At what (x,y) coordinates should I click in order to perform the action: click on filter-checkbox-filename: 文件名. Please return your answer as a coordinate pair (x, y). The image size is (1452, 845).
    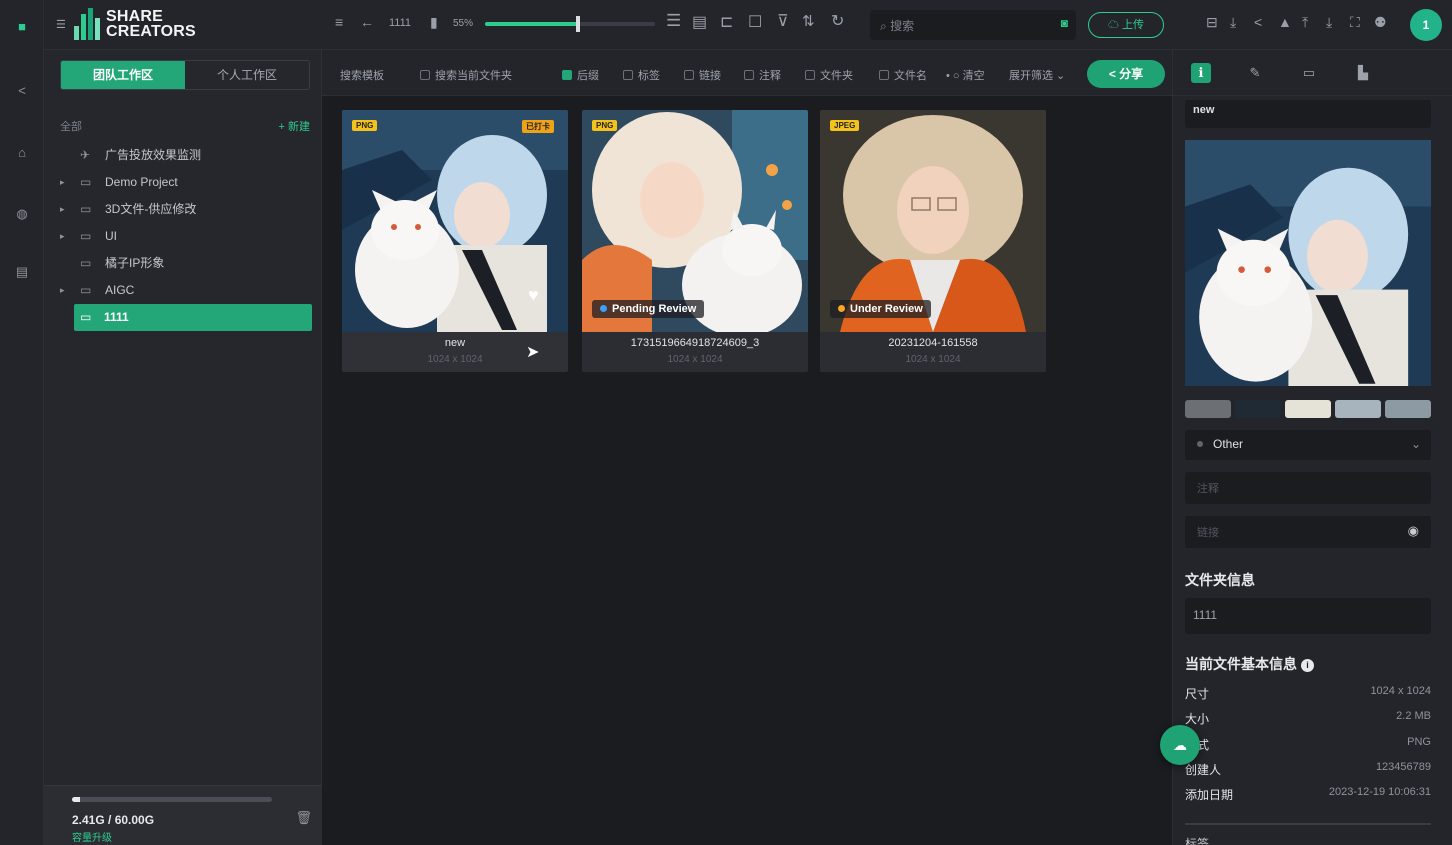
    Looking at the image, I should click on (903, 75).